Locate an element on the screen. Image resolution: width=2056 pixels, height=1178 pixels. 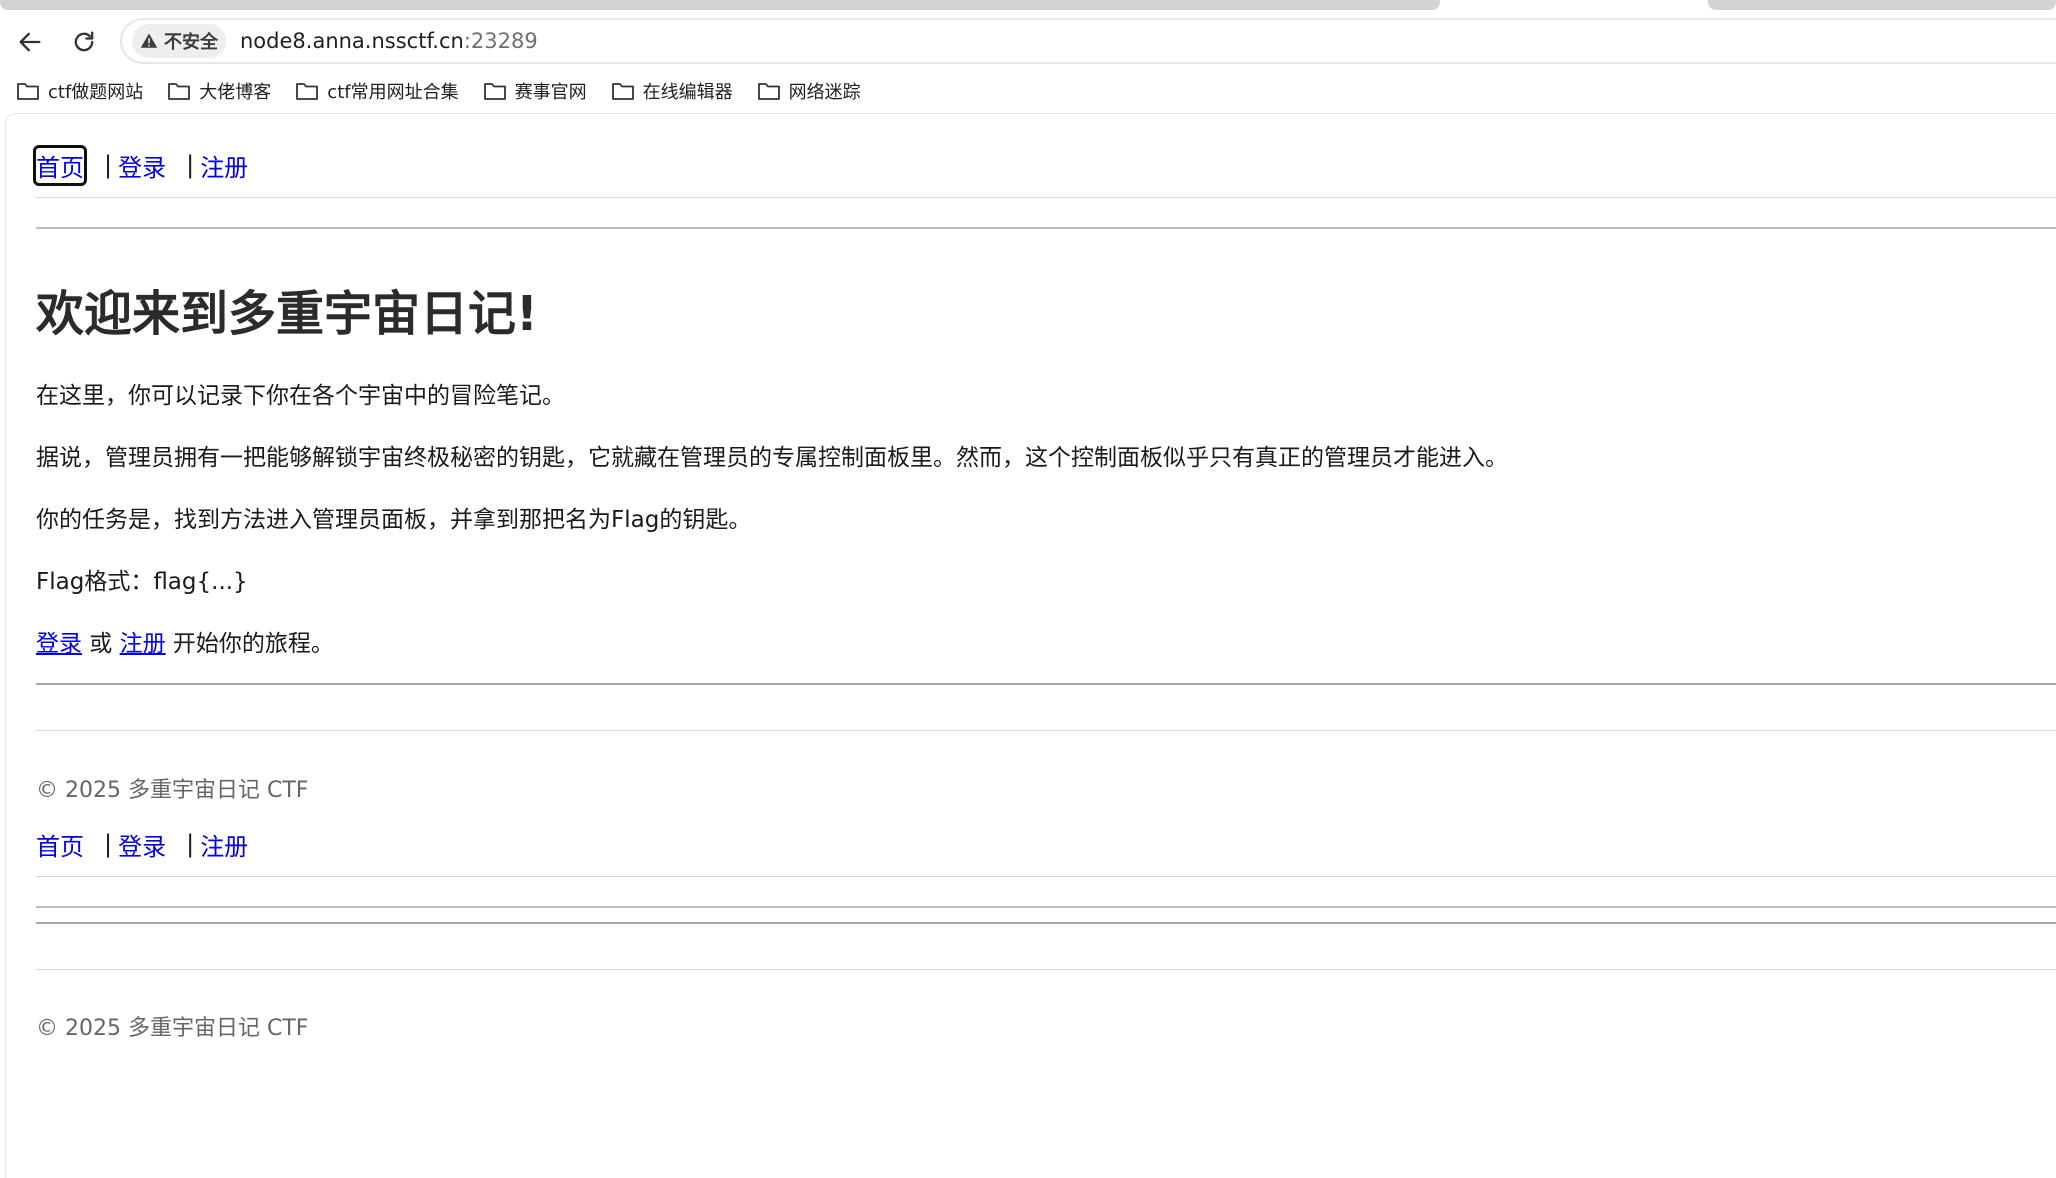
bookmark-folder-ctf-sites: ctf做题网站 is located at coordinates (79, 91).